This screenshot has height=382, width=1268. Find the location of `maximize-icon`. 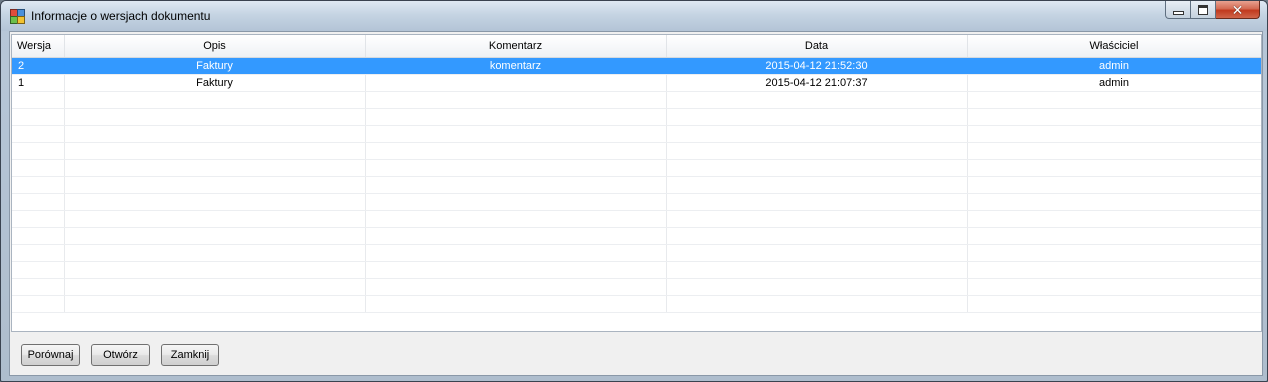

maximize-icon is located at coordinates (1203, 9).